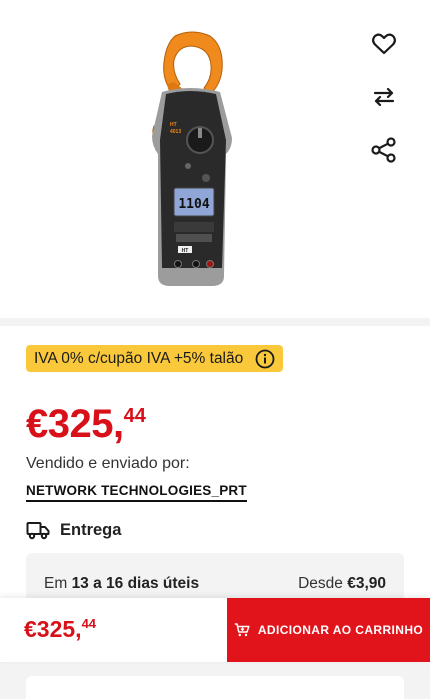  I want to click on price-cents: 44, so click(134, 416).